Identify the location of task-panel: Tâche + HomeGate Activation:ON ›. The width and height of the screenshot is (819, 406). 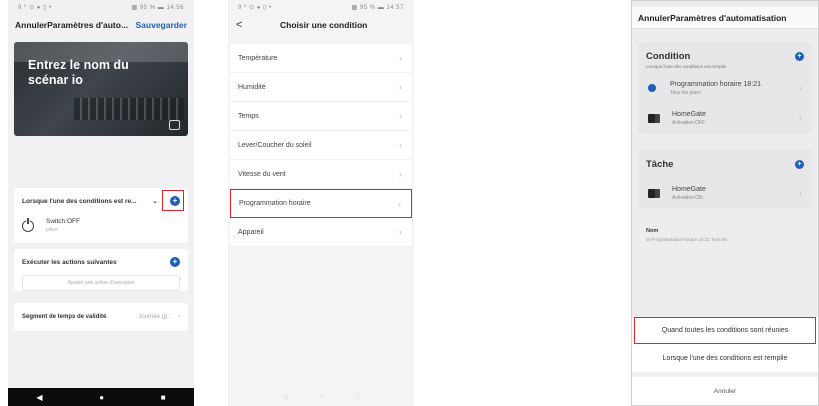
(725, 178).